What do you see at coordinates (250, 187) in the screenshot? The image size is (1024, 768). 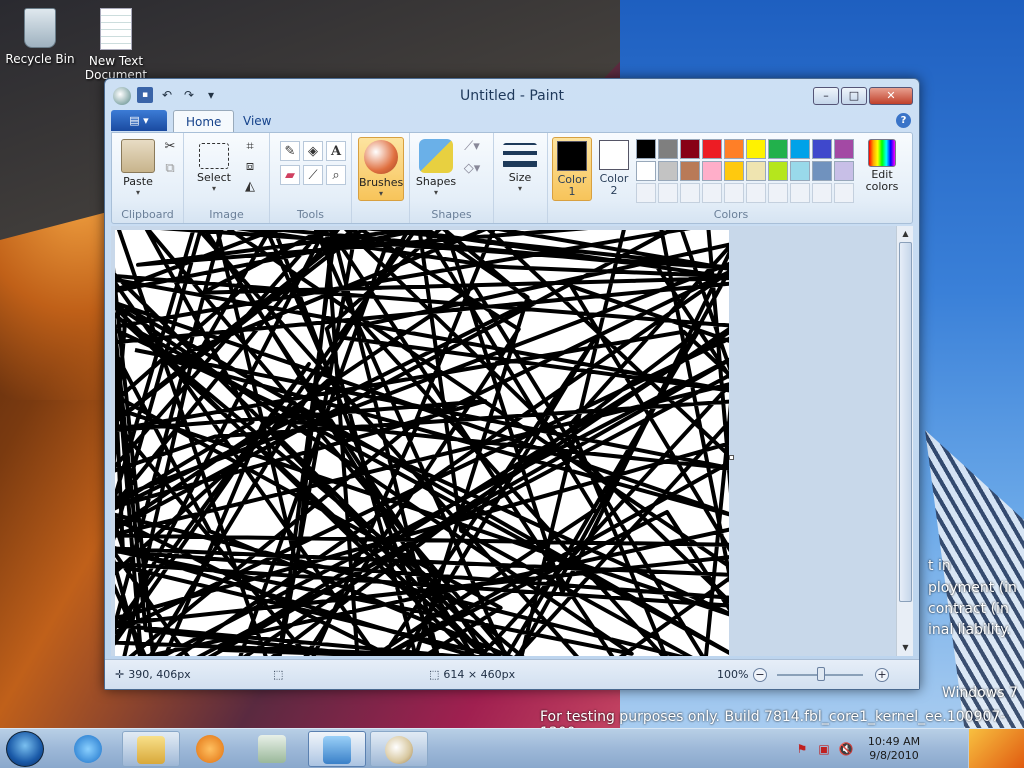 I see `rotate-icon: ◭` at bounding box center [250, 187].